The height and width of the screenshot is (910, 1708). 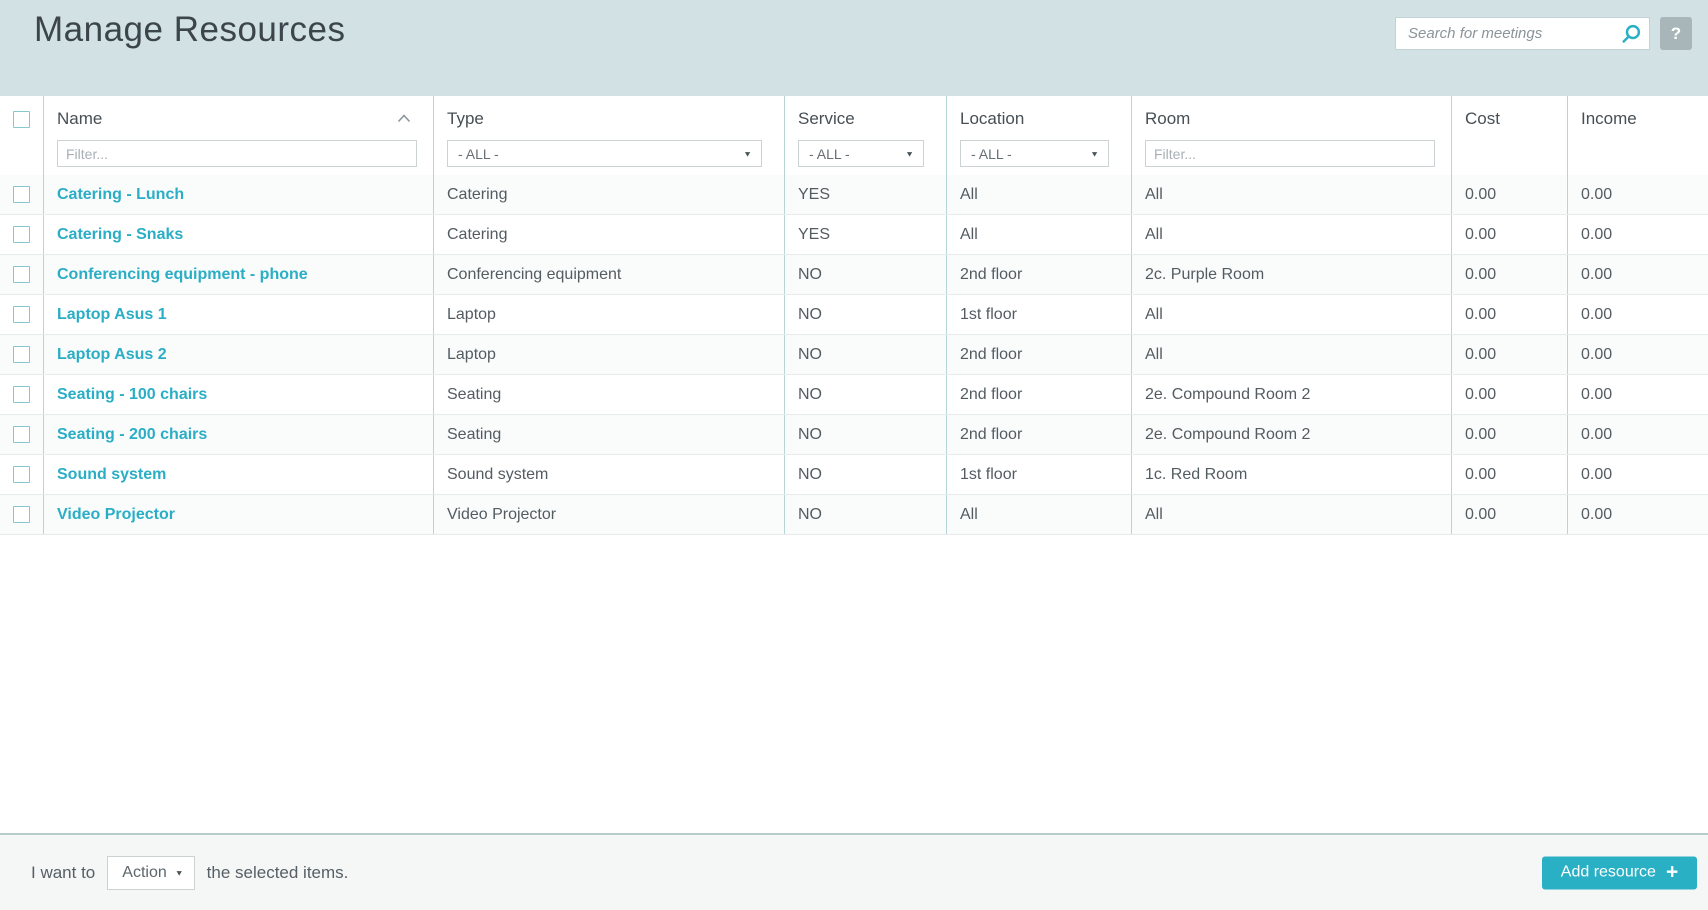 What do you see at coordinates (866, 194) in the screenshot?
I see `cell-service: YES` at bounding box center [866, 194].